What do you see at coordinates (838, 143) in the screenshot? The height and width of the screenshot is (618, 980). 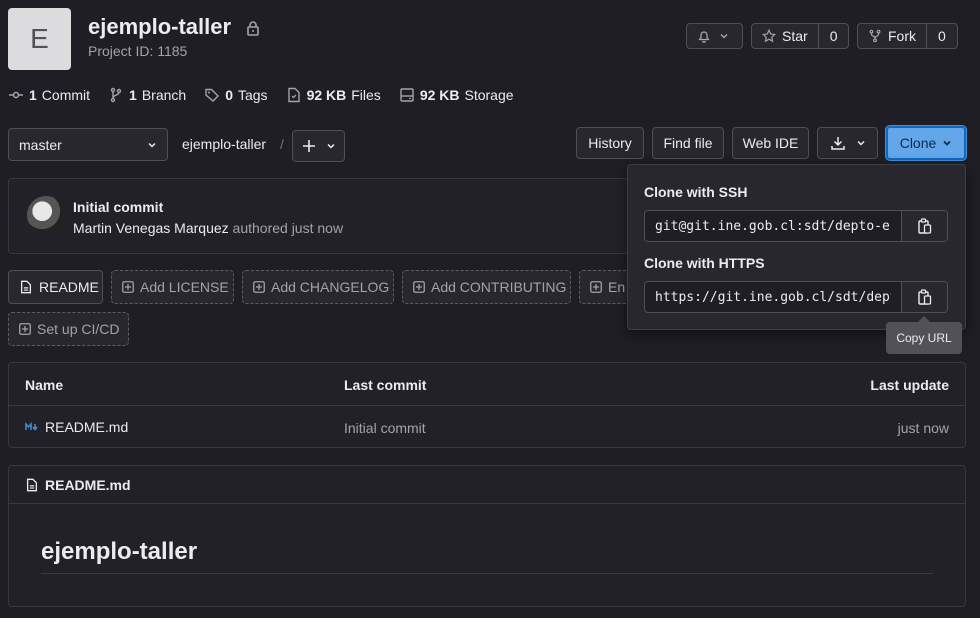 I see `download-icon` at bounding box center [838, 143].